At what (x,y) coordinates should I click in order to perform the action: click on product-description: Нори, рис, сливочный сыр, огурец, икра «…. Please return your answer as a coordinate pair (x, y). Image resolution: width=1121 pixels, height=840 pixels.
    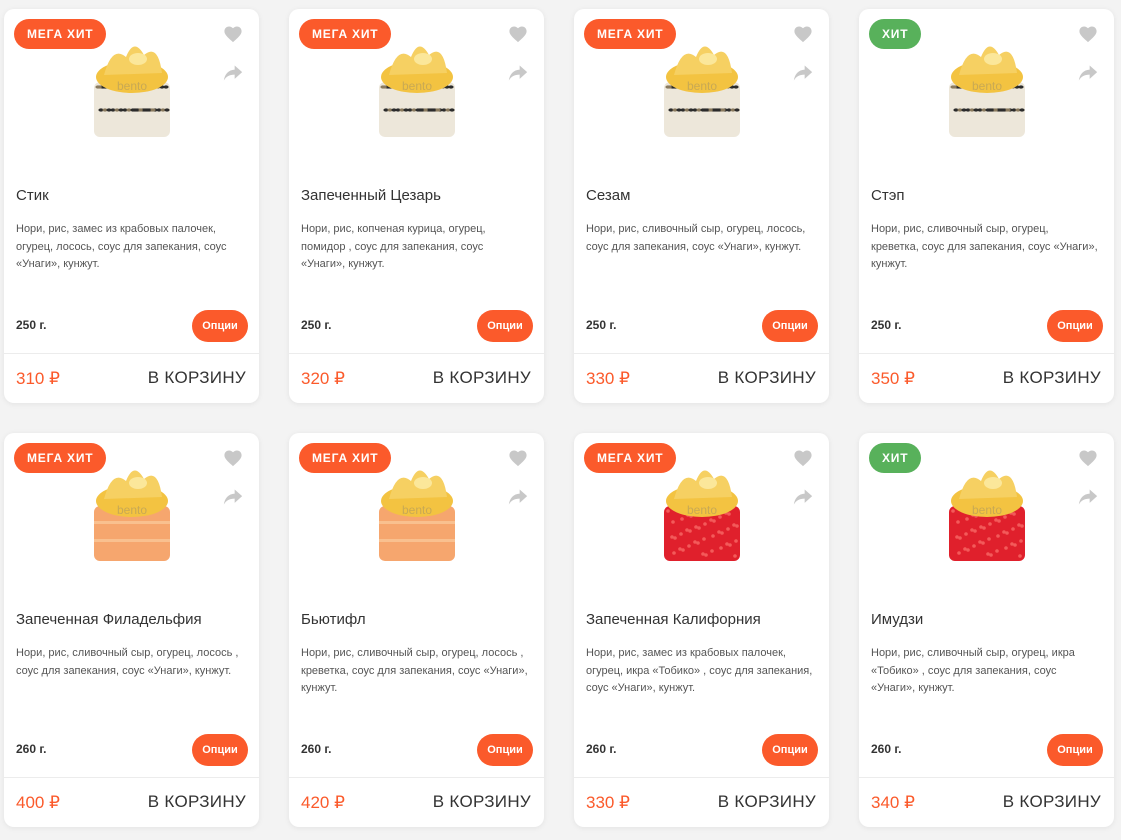
    Looking at the image, I should click on (973, 670).